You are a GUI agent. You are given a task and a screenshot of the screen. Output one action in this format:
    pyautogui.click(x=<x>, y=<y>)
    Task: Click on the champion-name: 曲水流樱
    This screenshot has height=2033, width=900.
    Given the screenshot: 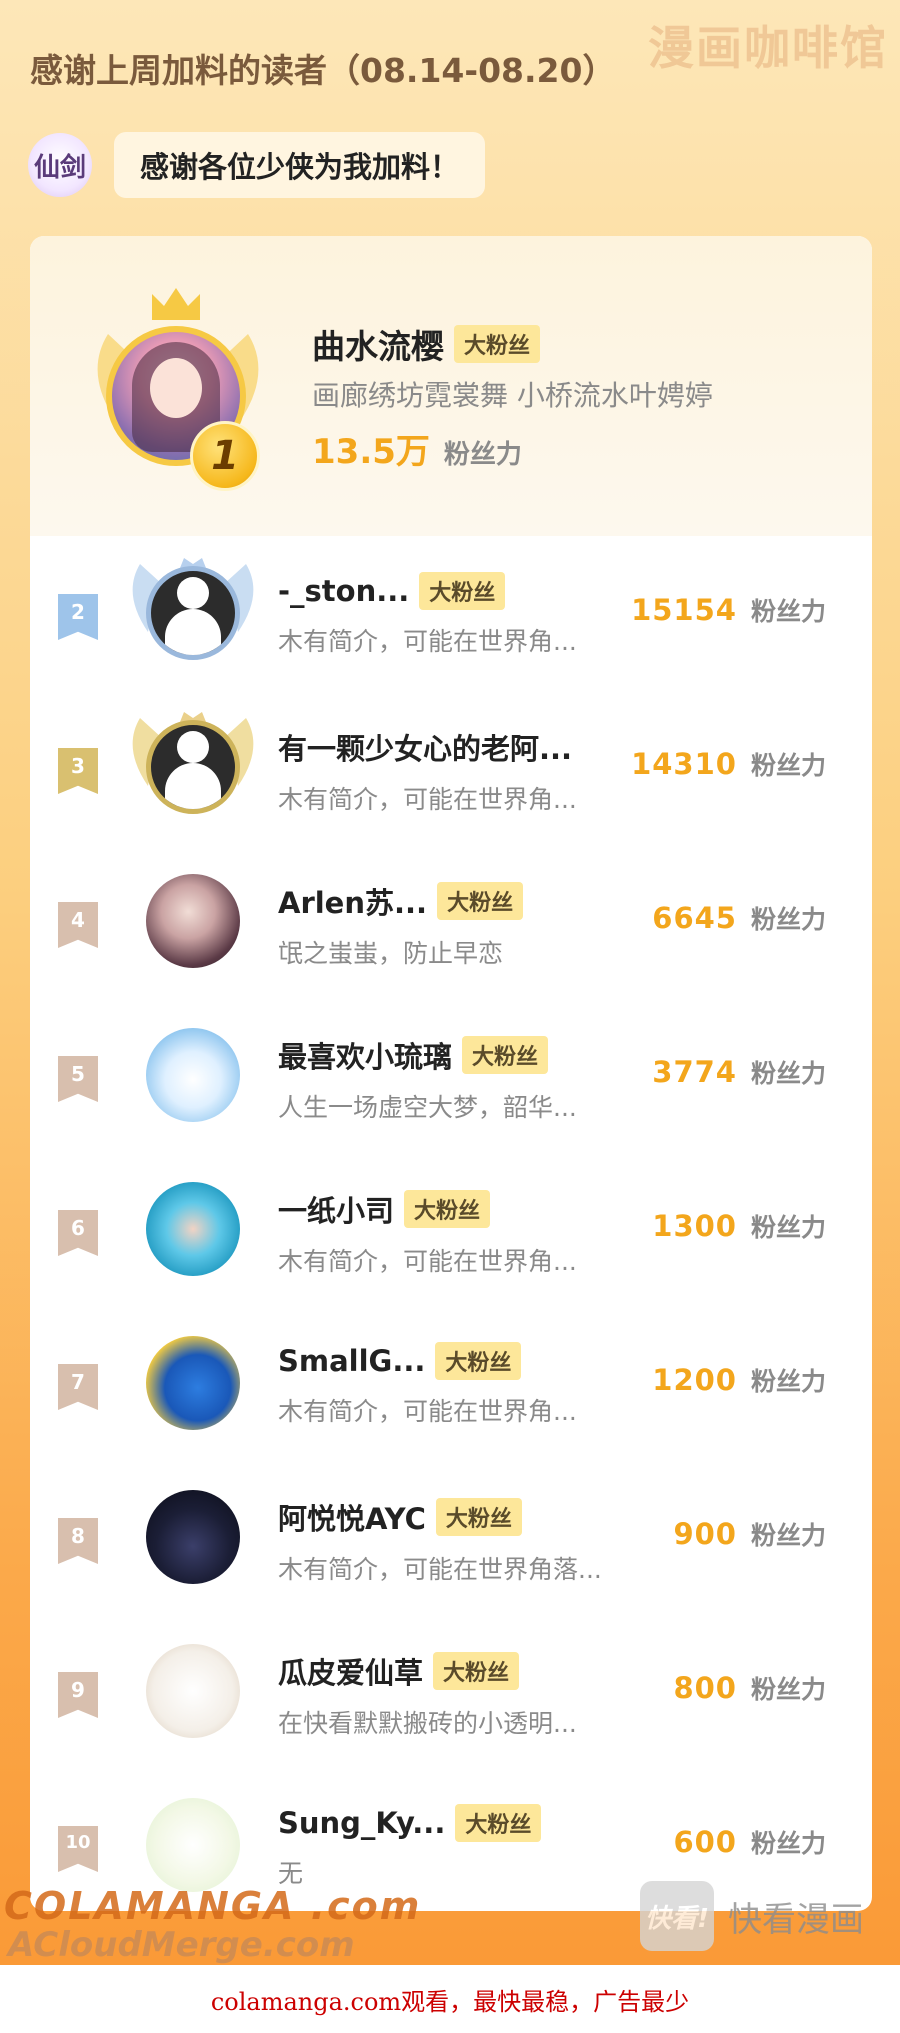 What is the action you would take?
    pyautogui.click(x=378, y=344)
    